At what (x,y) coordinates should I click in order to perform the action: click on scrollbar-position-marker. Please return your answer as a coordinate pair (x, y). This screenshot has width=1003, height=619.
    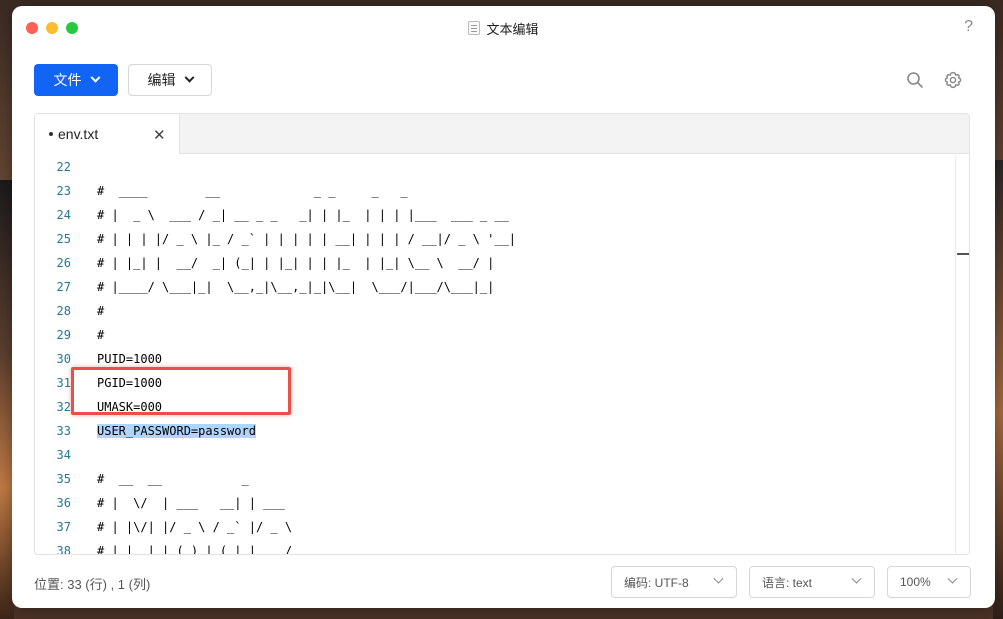
    Looking at the image, I should click on (963, 254).